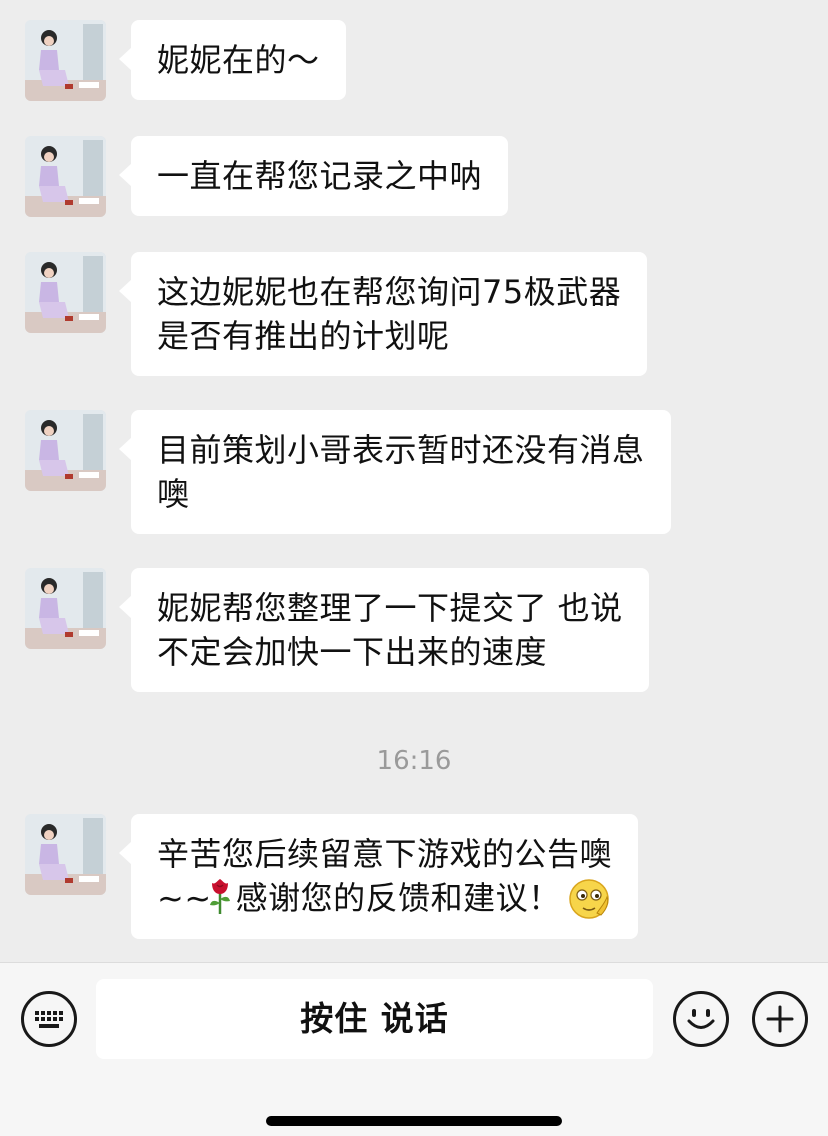 Image resolution: width=828 pixels, height=1136 pixels. What do you see at coordinates (414, 761) in the screenshot?
I see `message-timestamp: 16:16` at bounding box center [414, 761].